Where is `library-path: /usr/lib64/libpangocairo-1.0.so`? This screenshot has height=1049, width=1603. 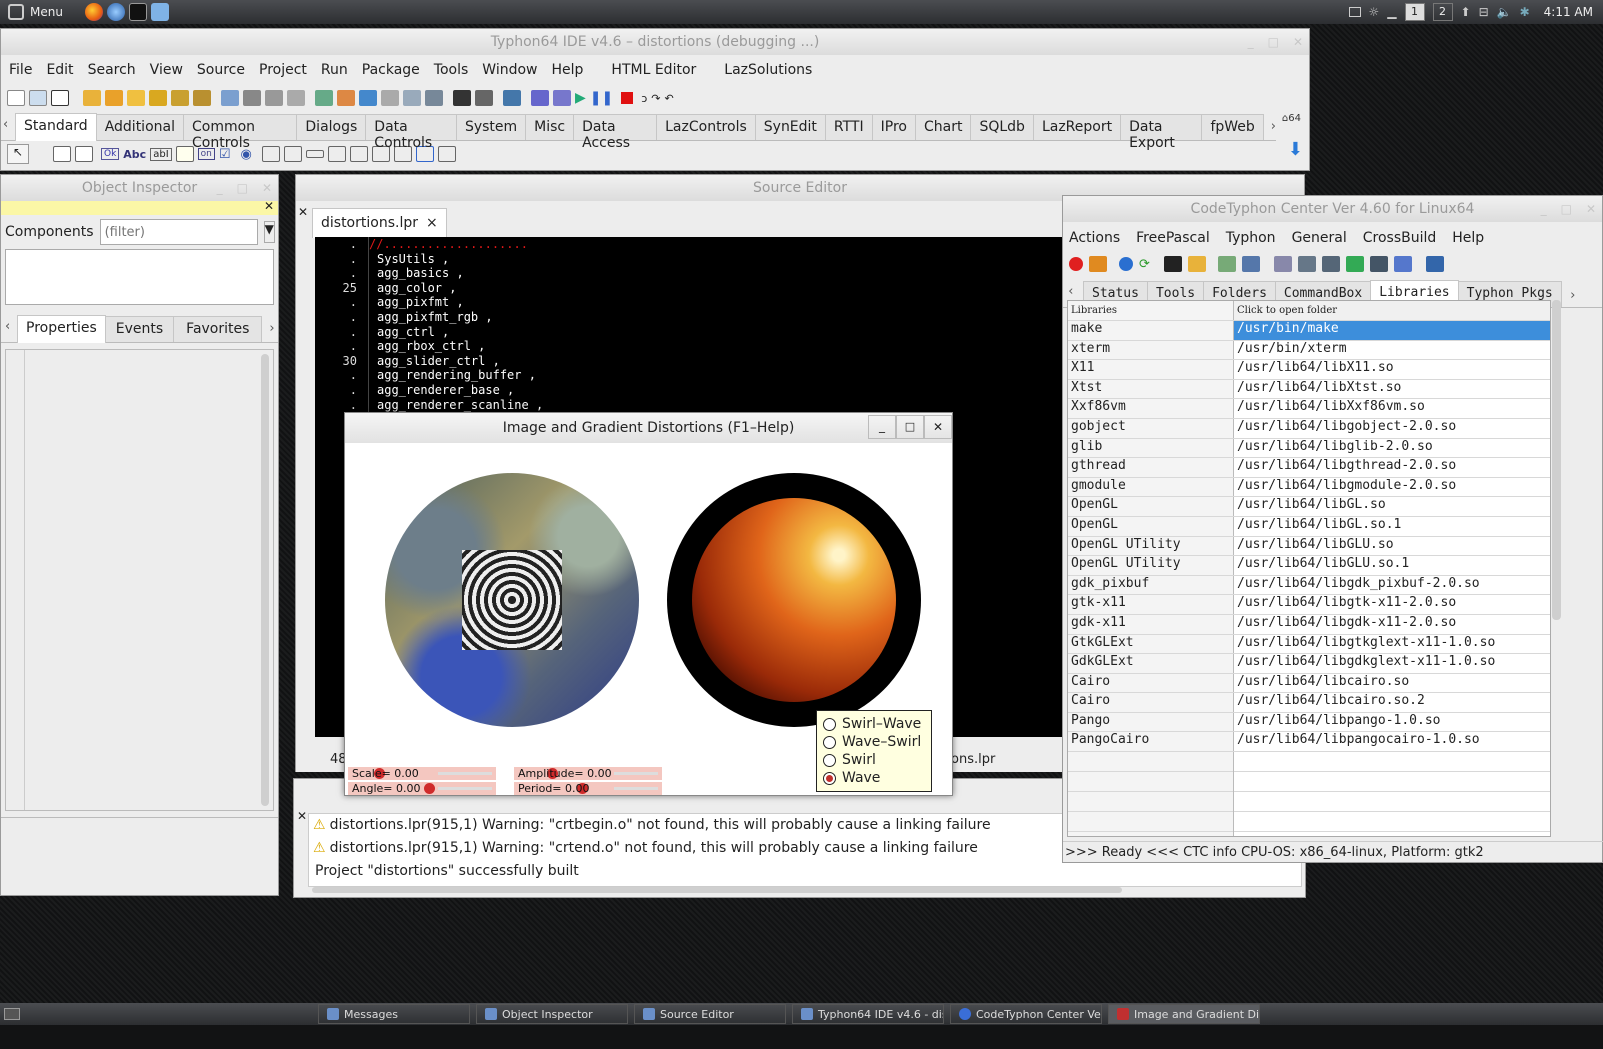 library-path: /usr/lib64/libpangocairo-1.0.so is located at coordinates (1392, 741).